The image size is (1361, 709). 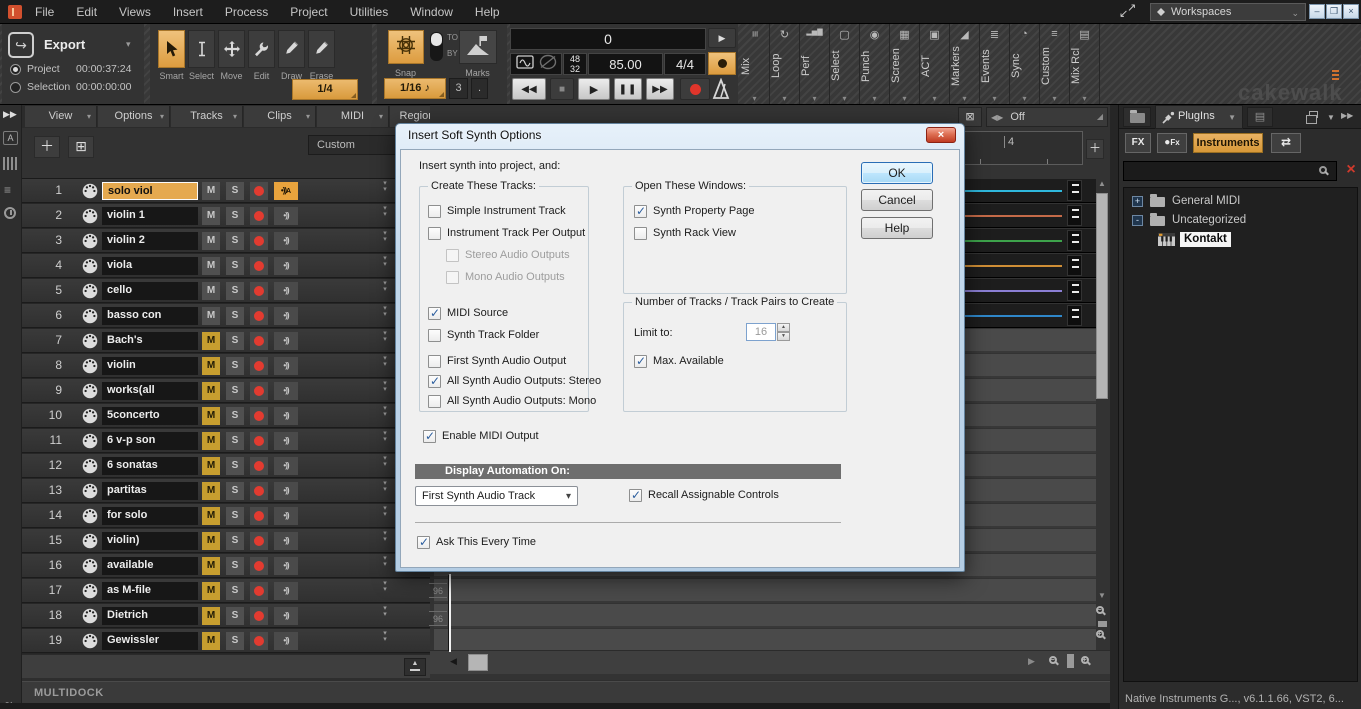 I want to click on help-button: Help, so click(x=897, y=228).